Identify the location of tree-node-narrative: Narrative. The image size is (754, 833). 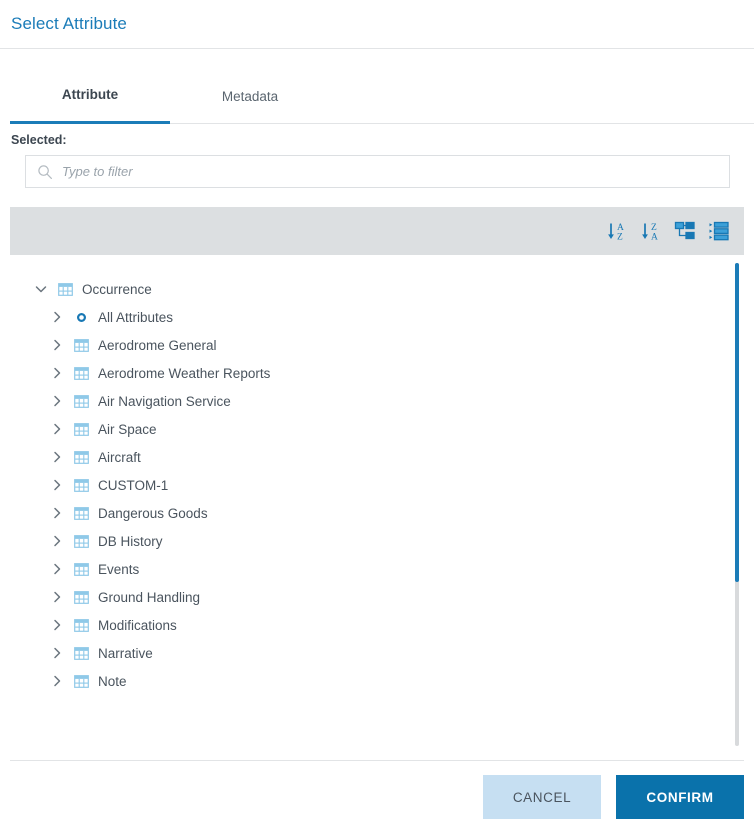
(394, 653).